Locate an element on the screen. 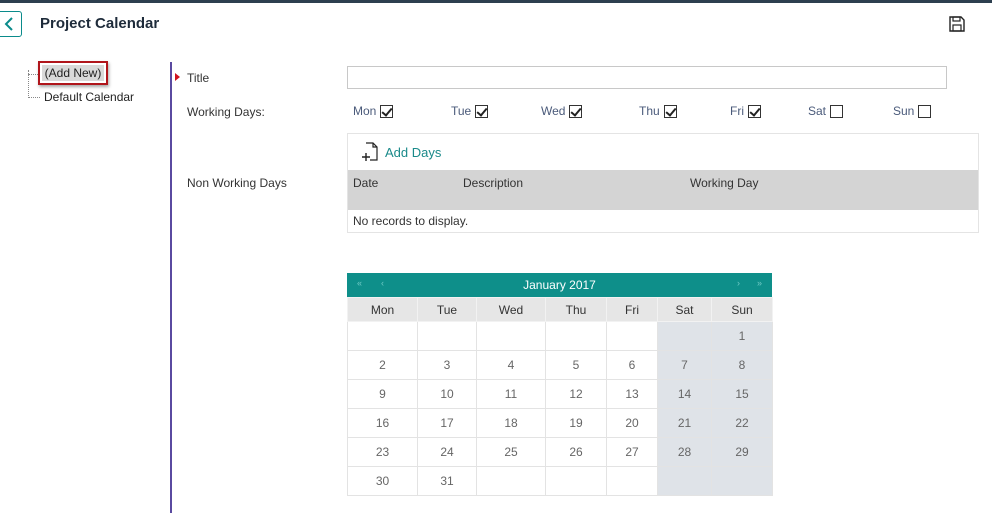 The image size is (992, 513). day-label: Thu is located at coordinates (649, 111).